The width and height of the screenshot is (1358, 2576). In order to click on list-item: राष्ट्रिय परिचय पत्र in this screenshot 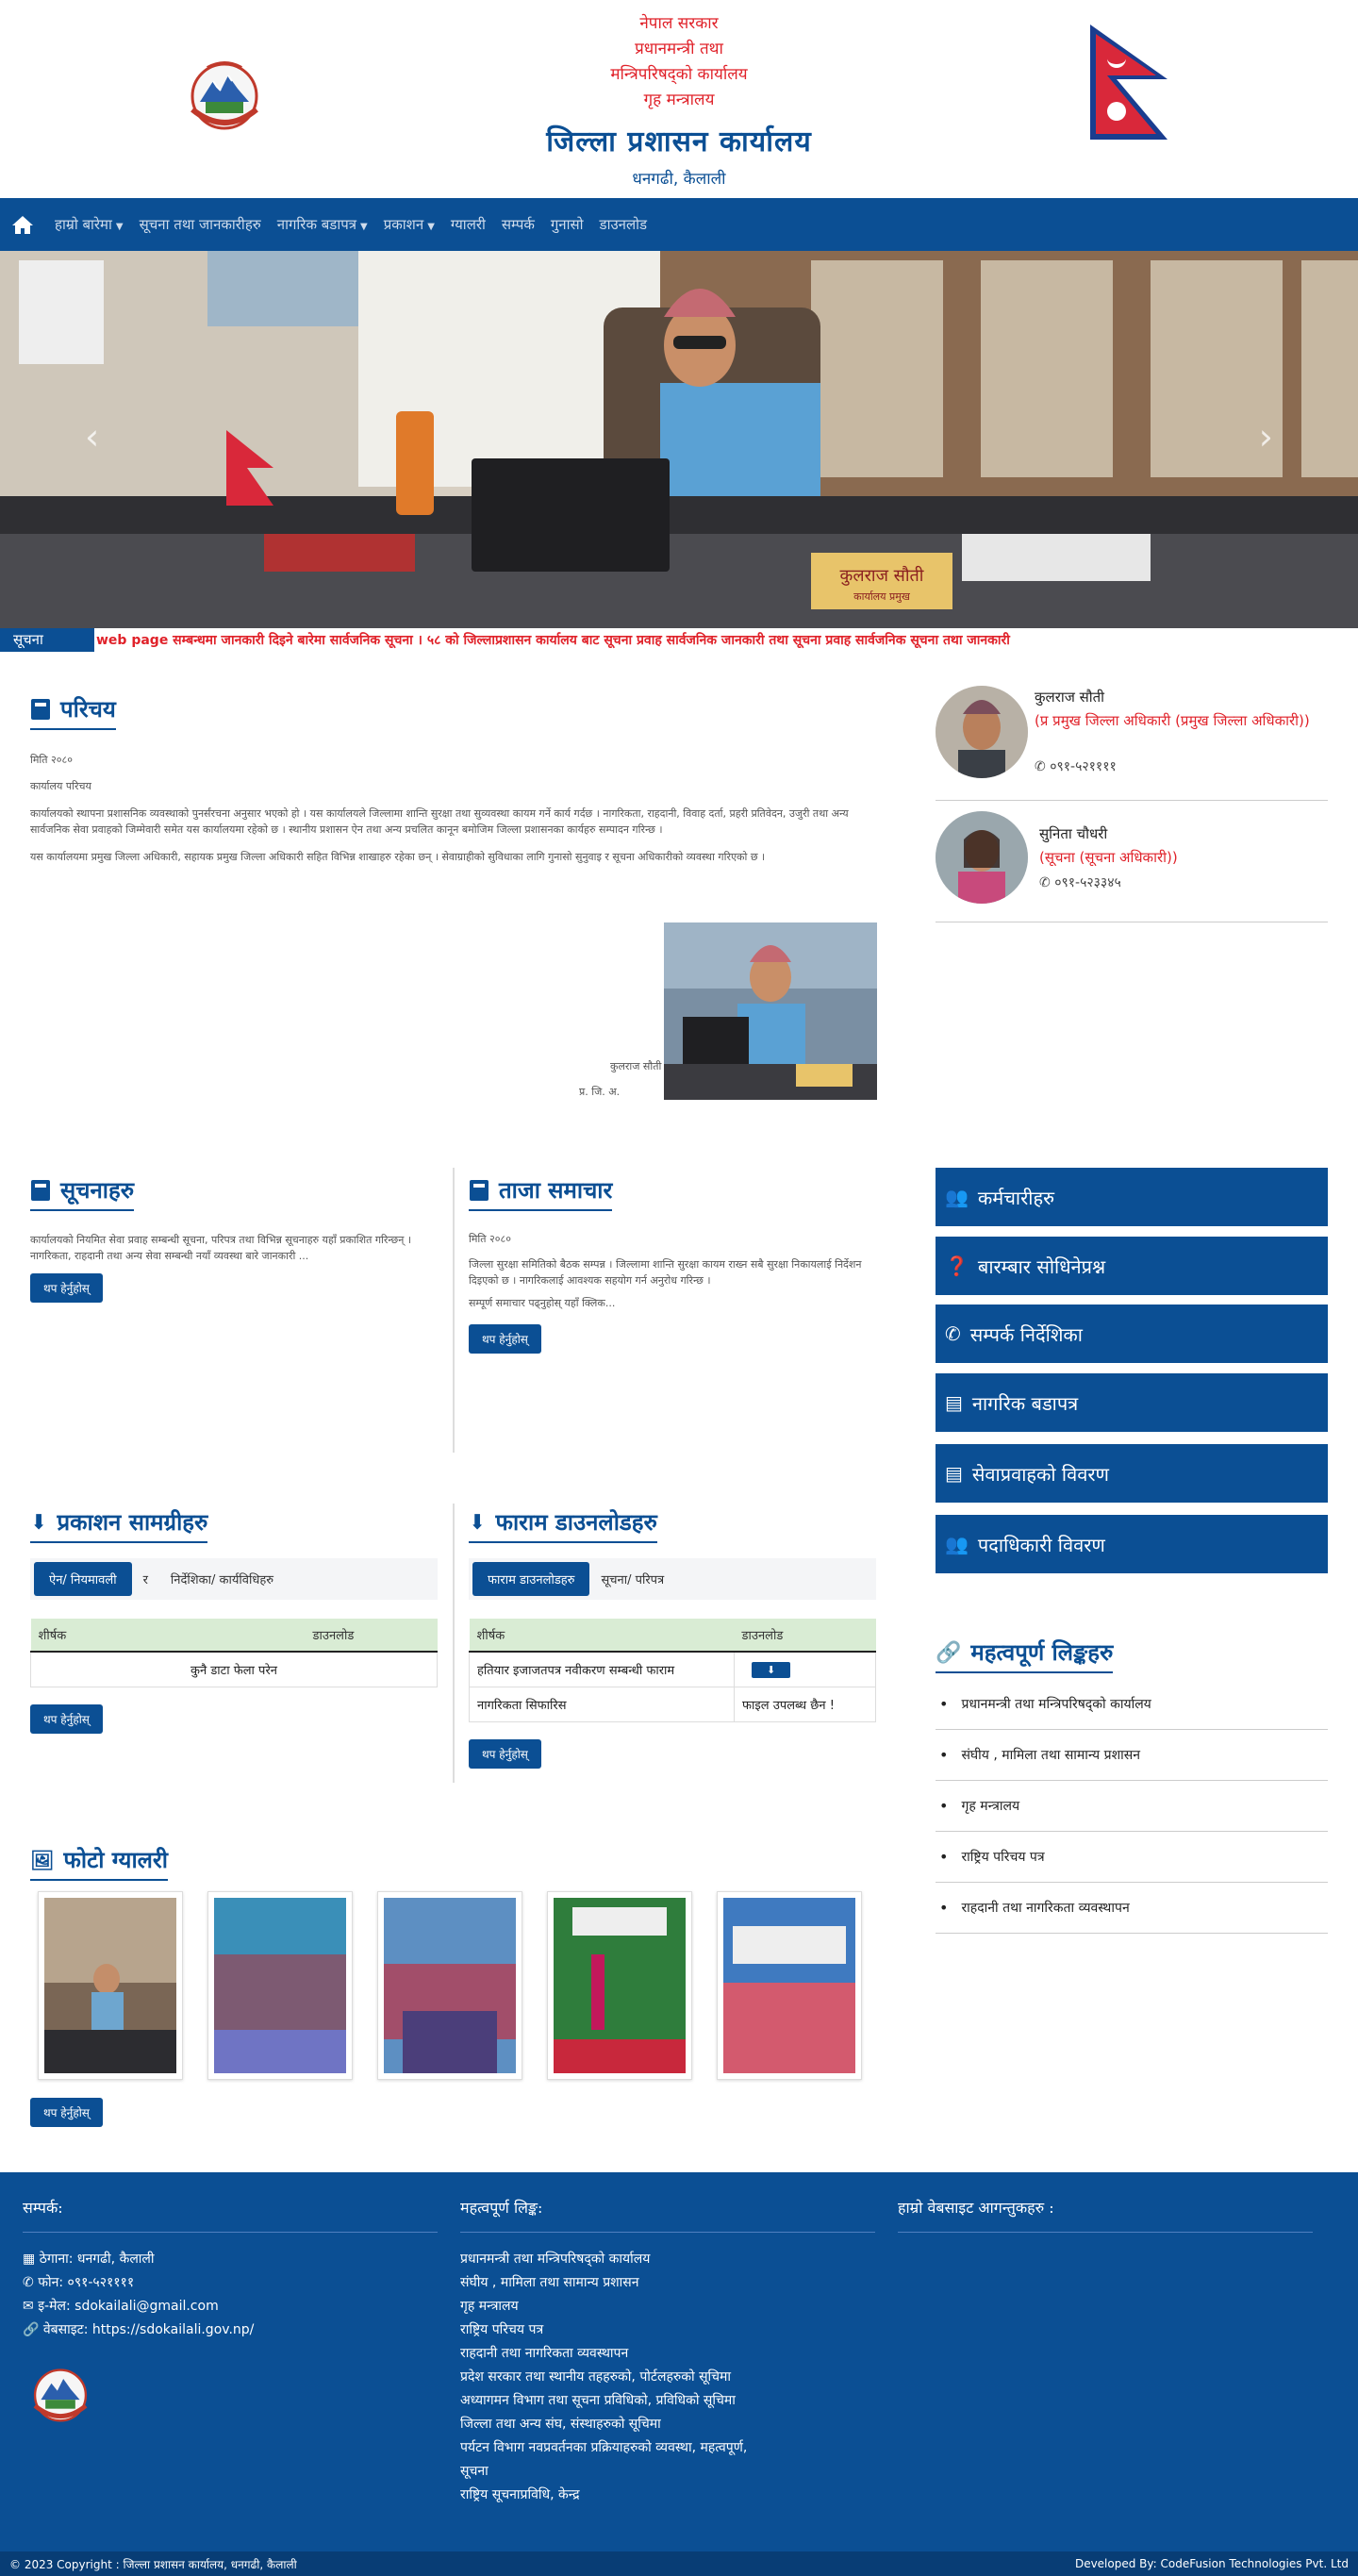, I will do `click(1132, 1857)`.